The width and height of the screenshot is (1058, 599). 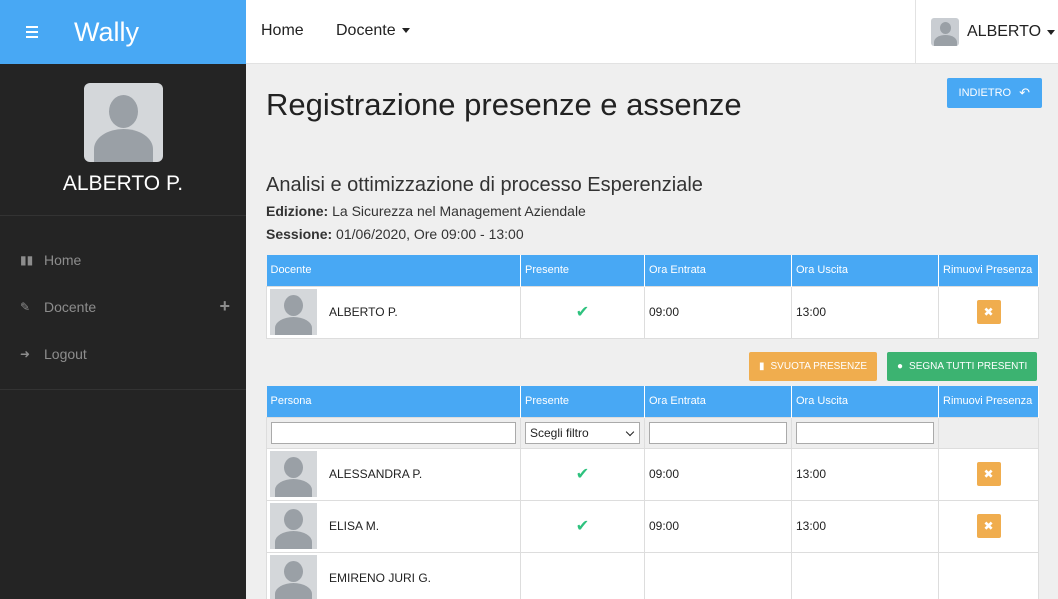 I want to click on top-navbar: Home Docente ALBERTO, so click(x=652, y=32).